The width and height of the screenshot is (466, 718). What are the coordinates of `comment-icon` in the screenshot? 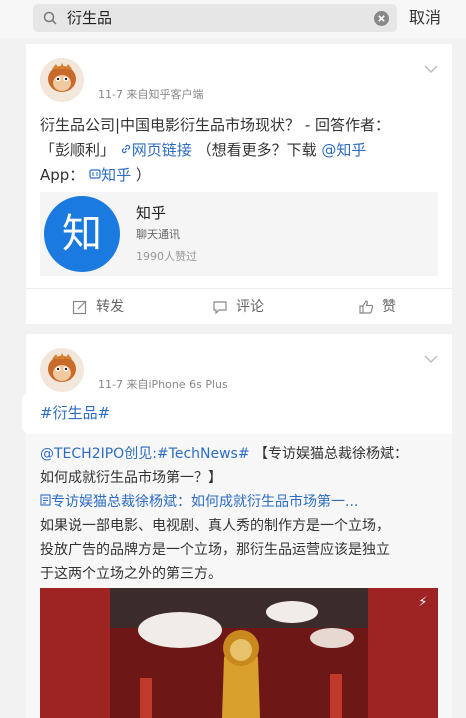 It's located at (220, 308).